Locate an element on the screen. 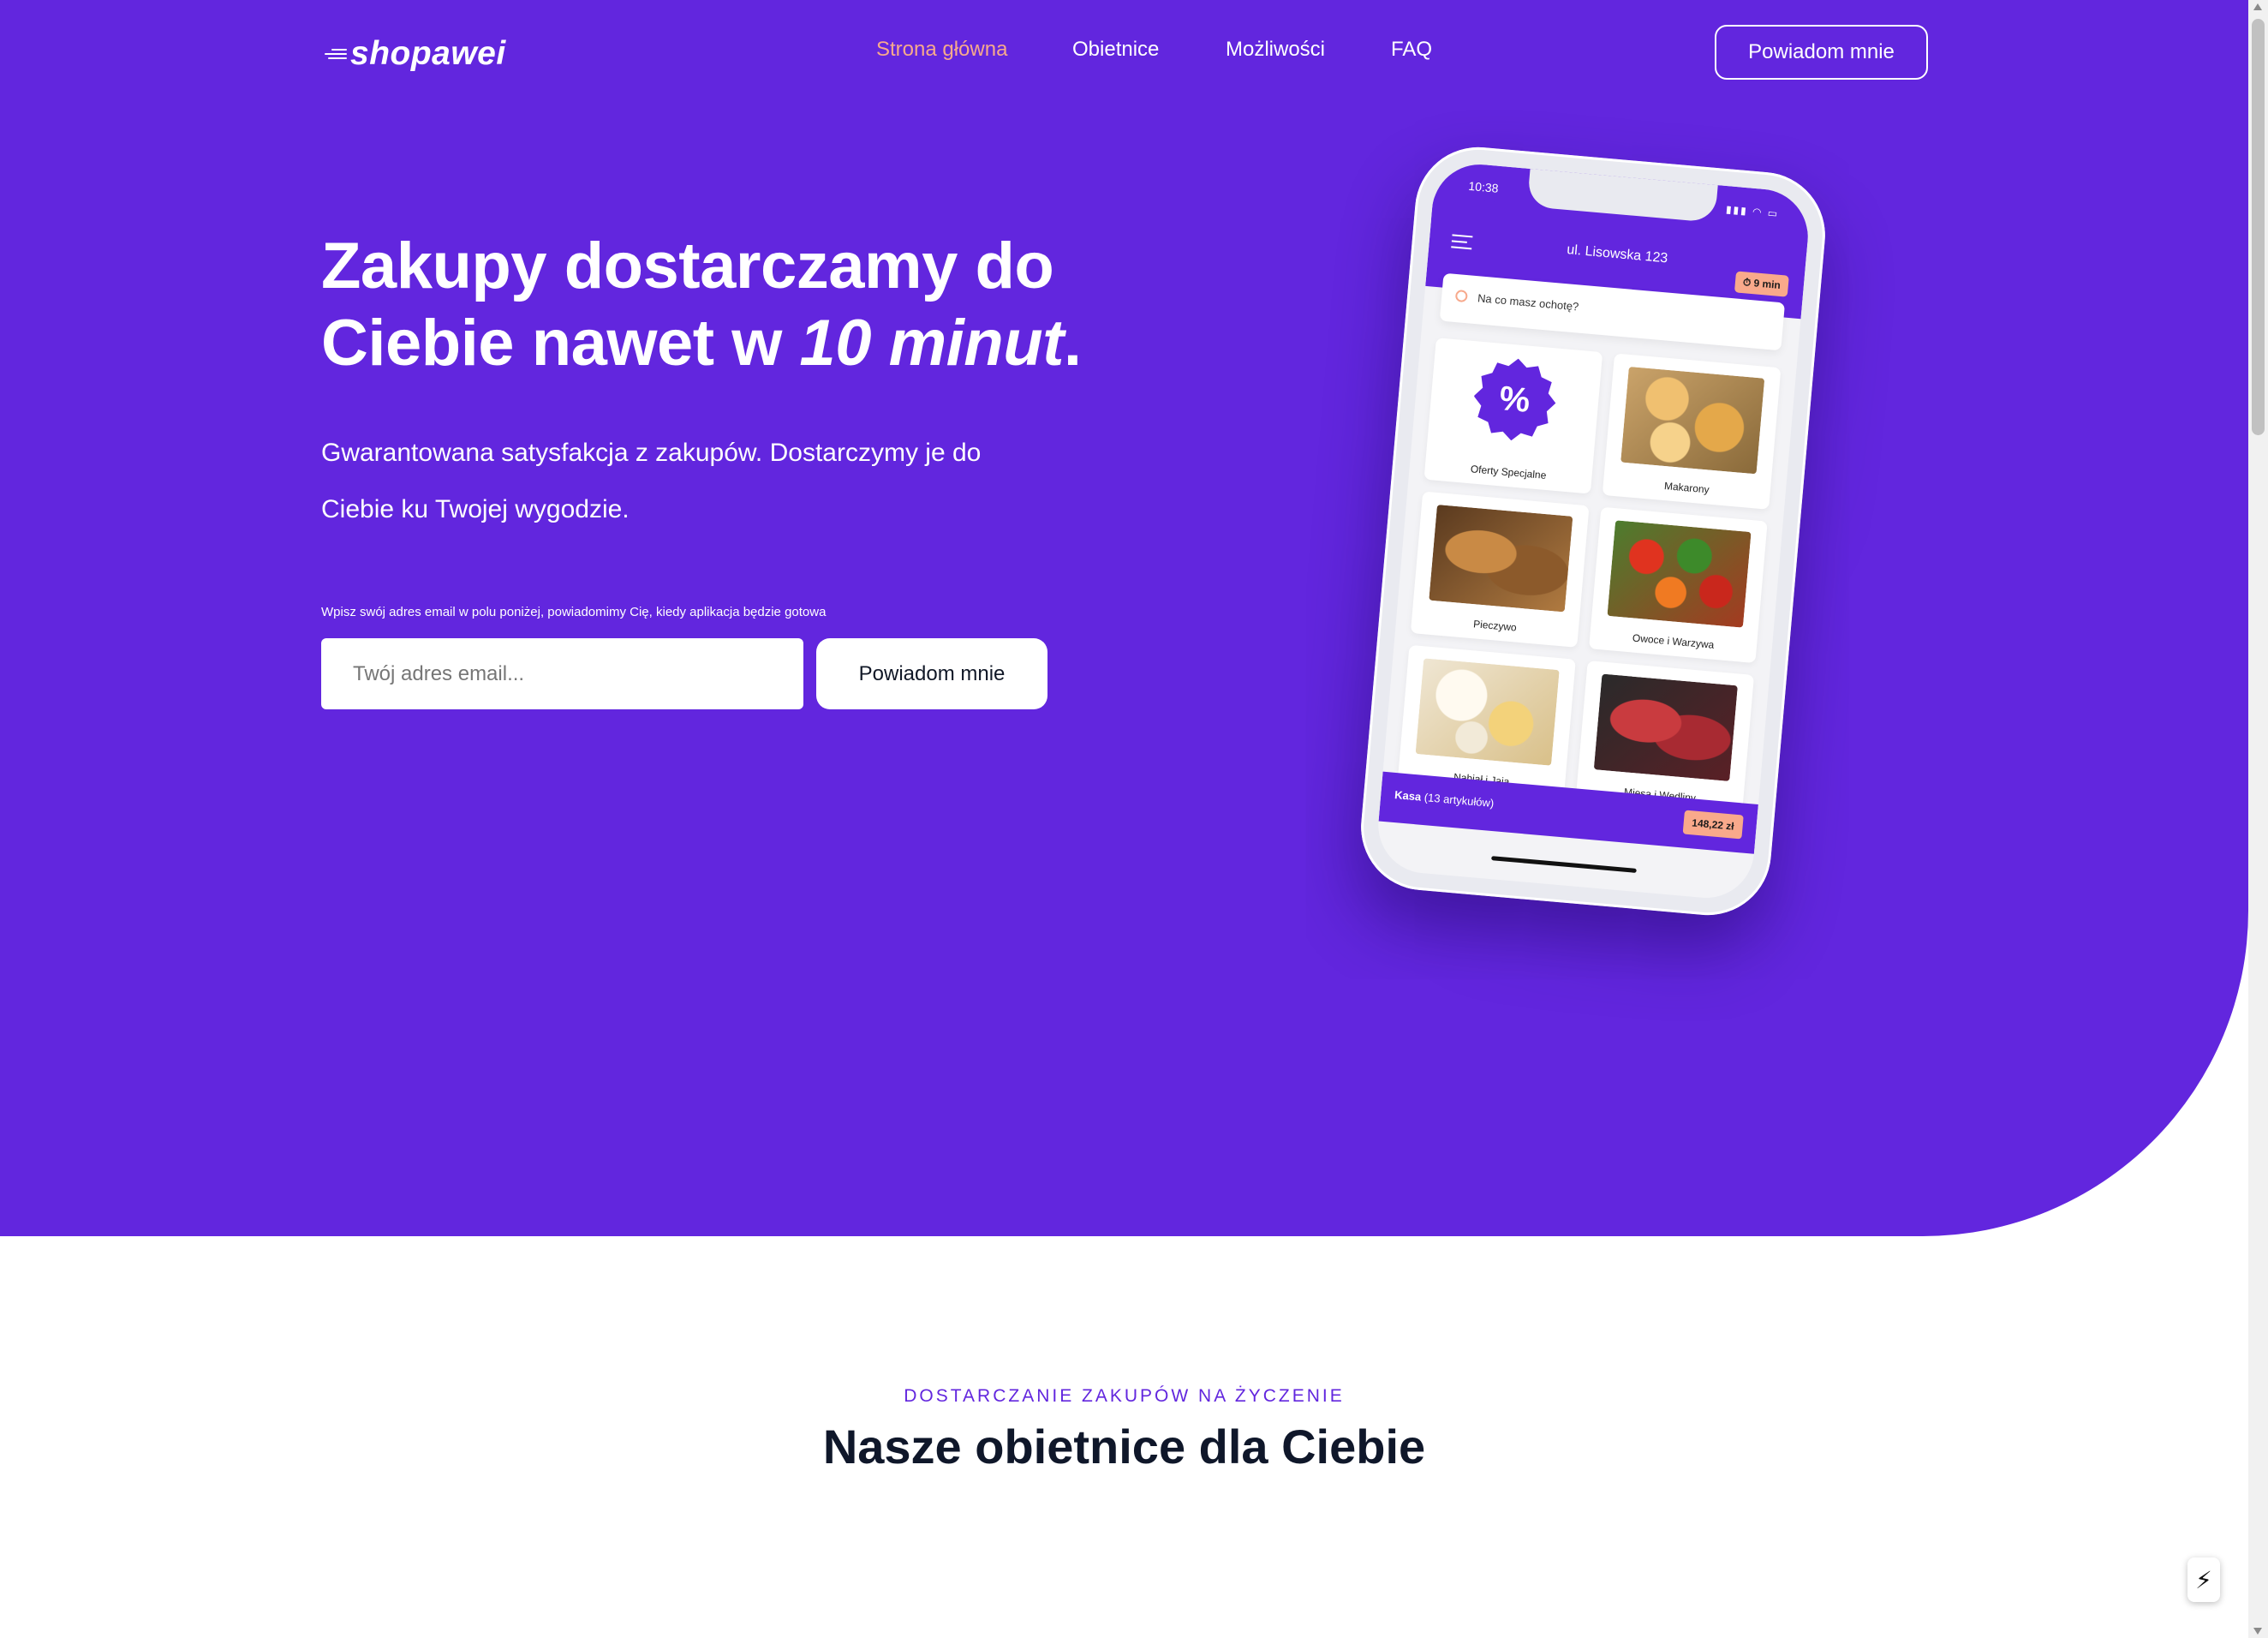  app-search-placeholder: Na co masz ochotę? is located at coordinates (1528, 302).